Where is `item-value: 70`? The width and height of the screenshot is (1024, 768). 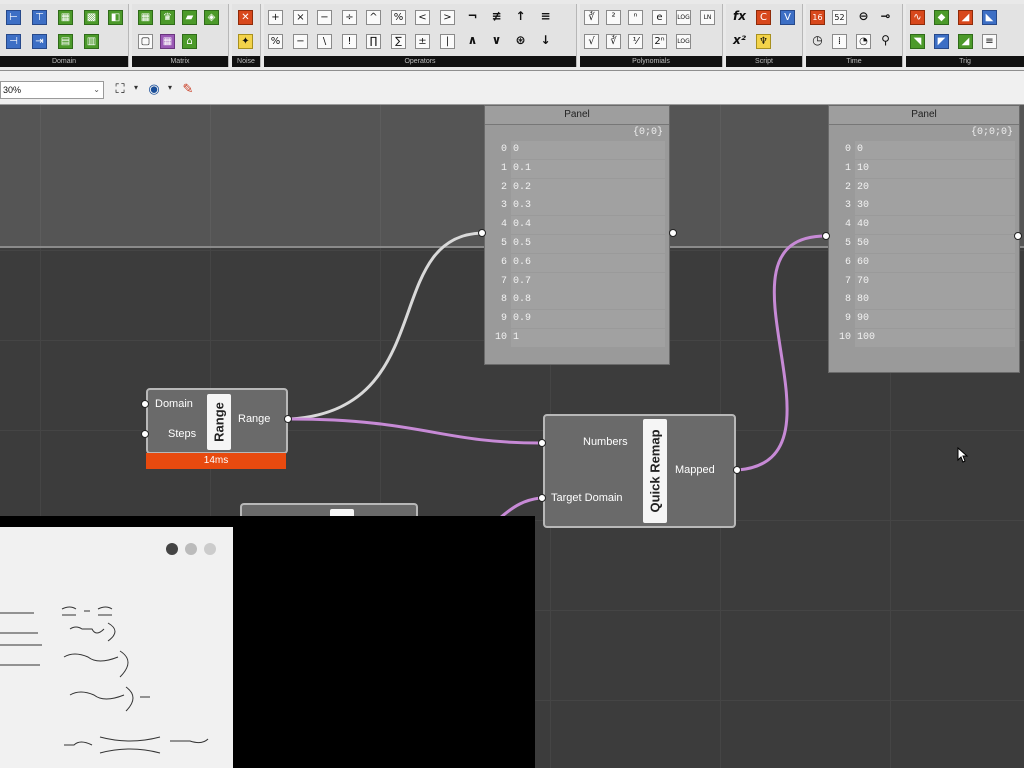
item-value: 70 is located at coordinates (935, 281).